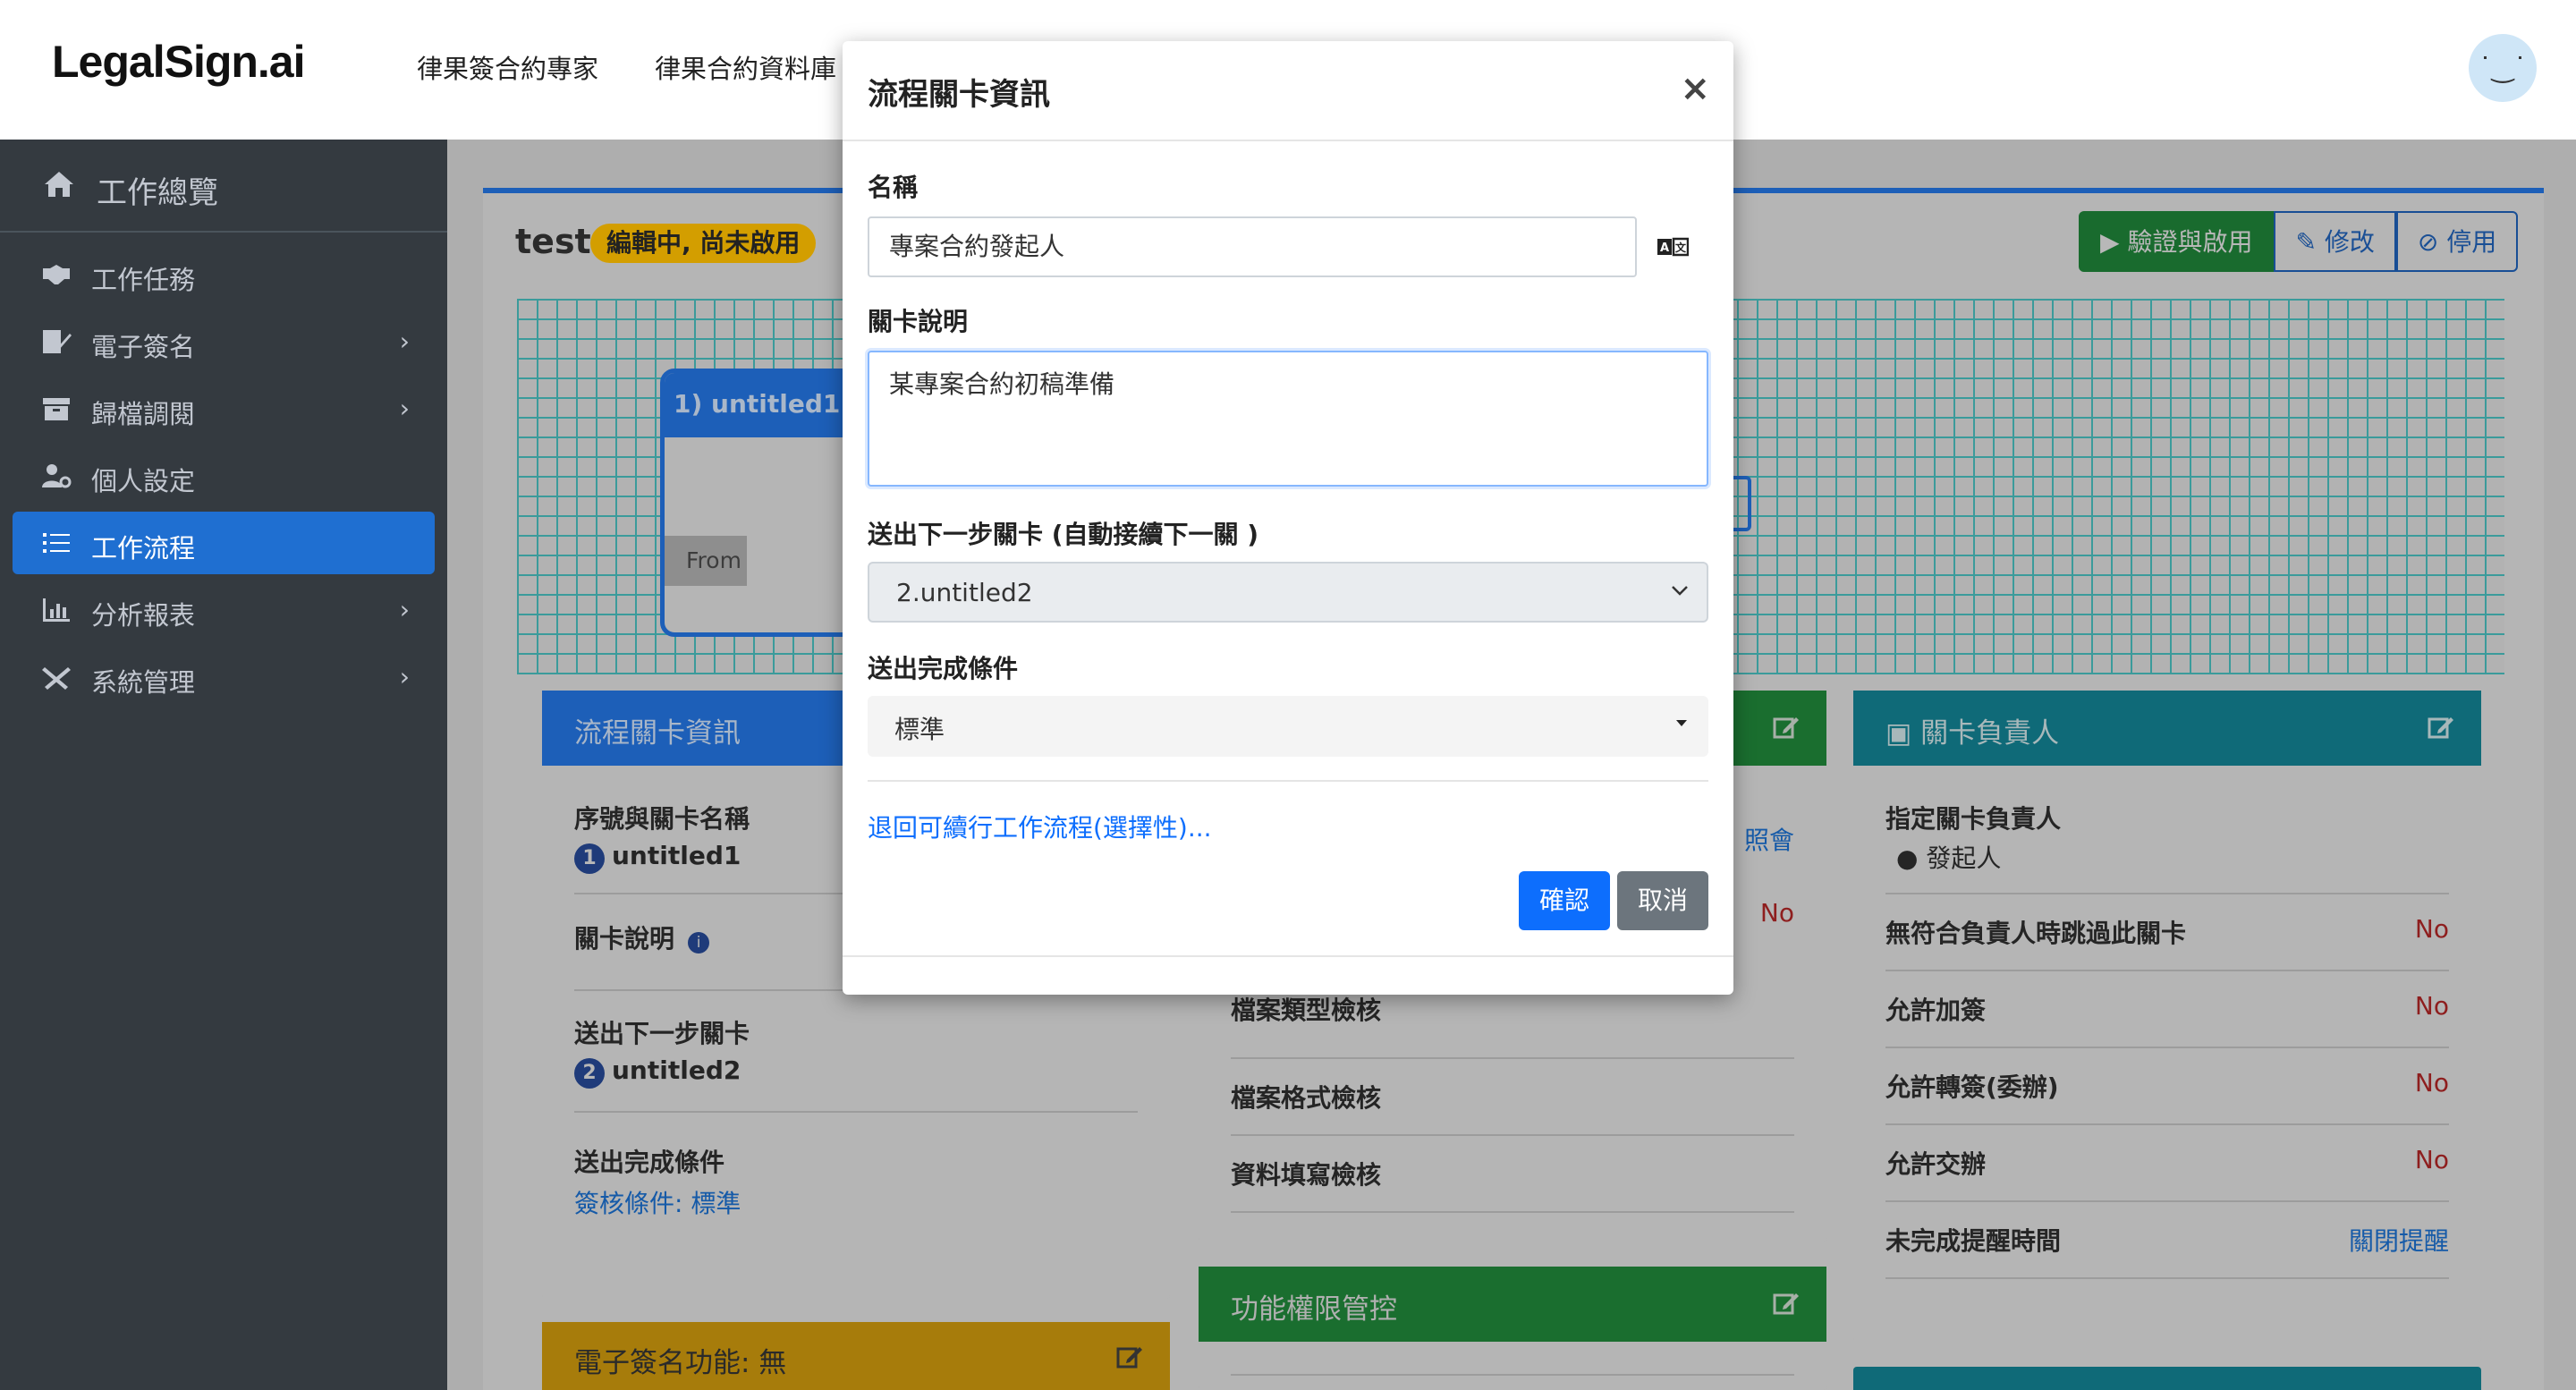 The width and height of the screenshot is (2576, 1390). What do you see at coordinates (2399, 1240) in the screenshot?
I see `row-value: 關閉提醒` at bounding box center [2399, 1240].